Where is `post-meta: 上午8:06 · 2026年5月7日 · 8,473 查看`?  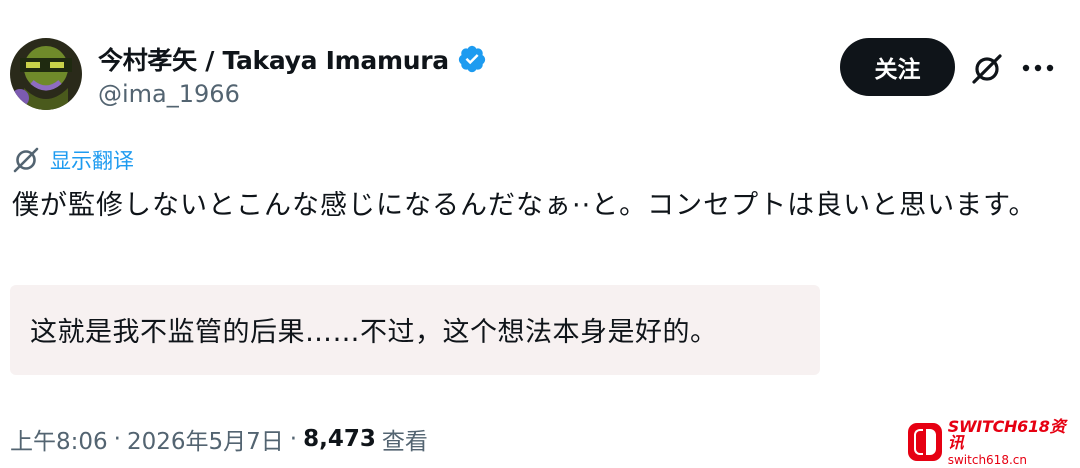 post-meta: 上午8:06 · 2026年5月7日 · 8,473 查看 is located at coordinates (219, 439).